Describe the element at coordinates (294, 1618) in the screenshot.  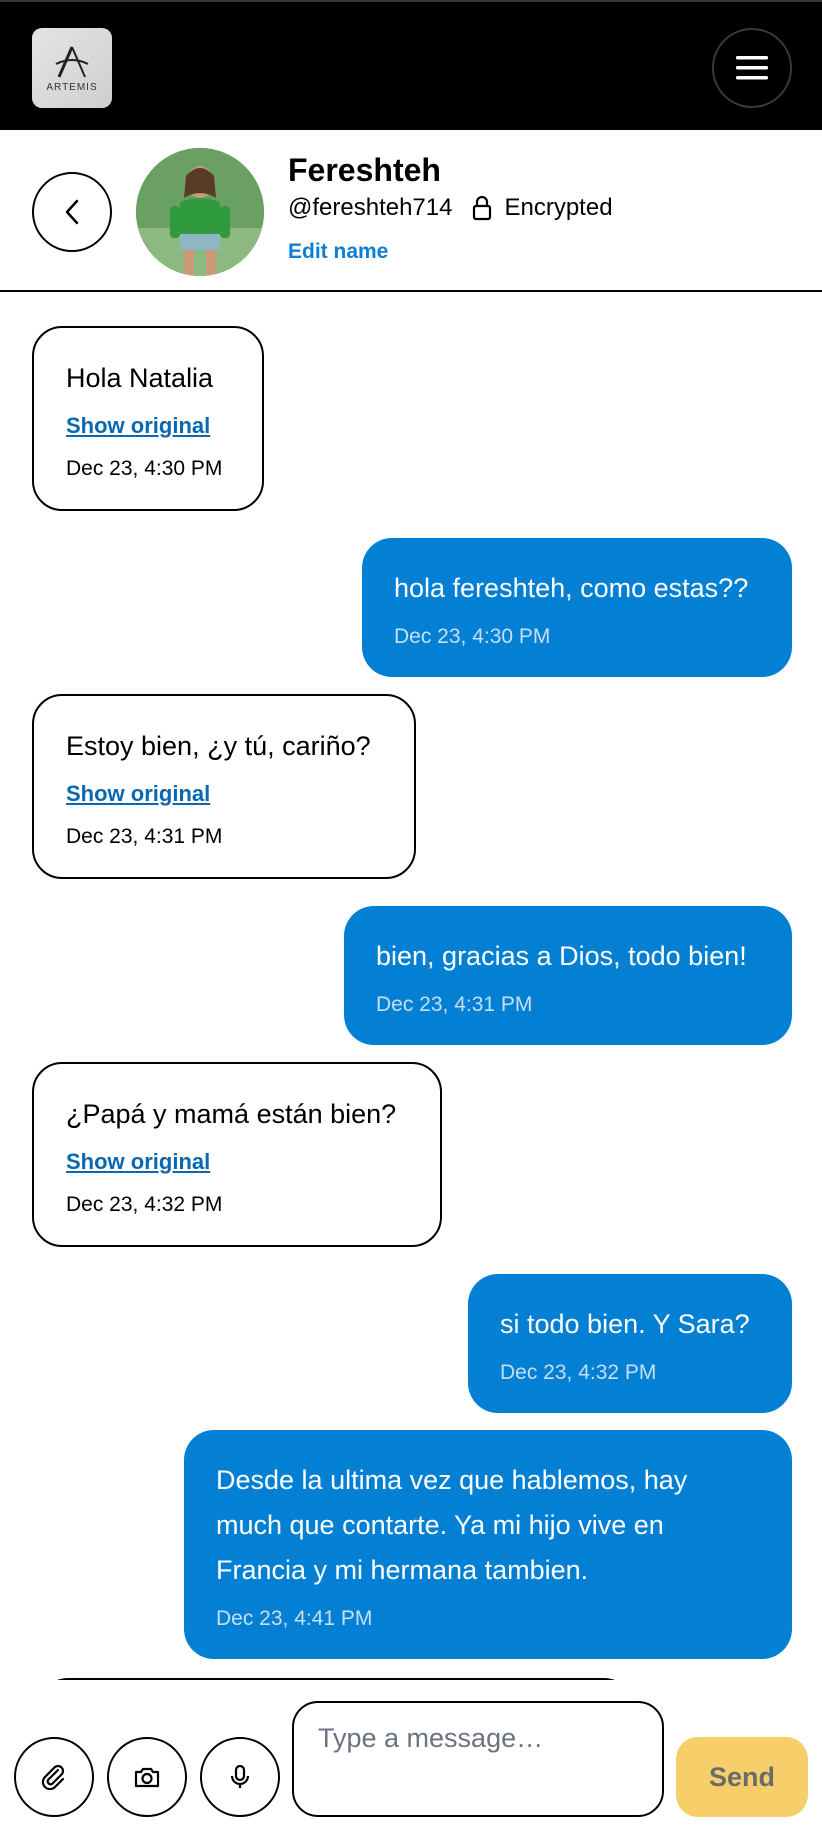
I see `message-timestamp: Dec 23, 4:41 PM` at that location.